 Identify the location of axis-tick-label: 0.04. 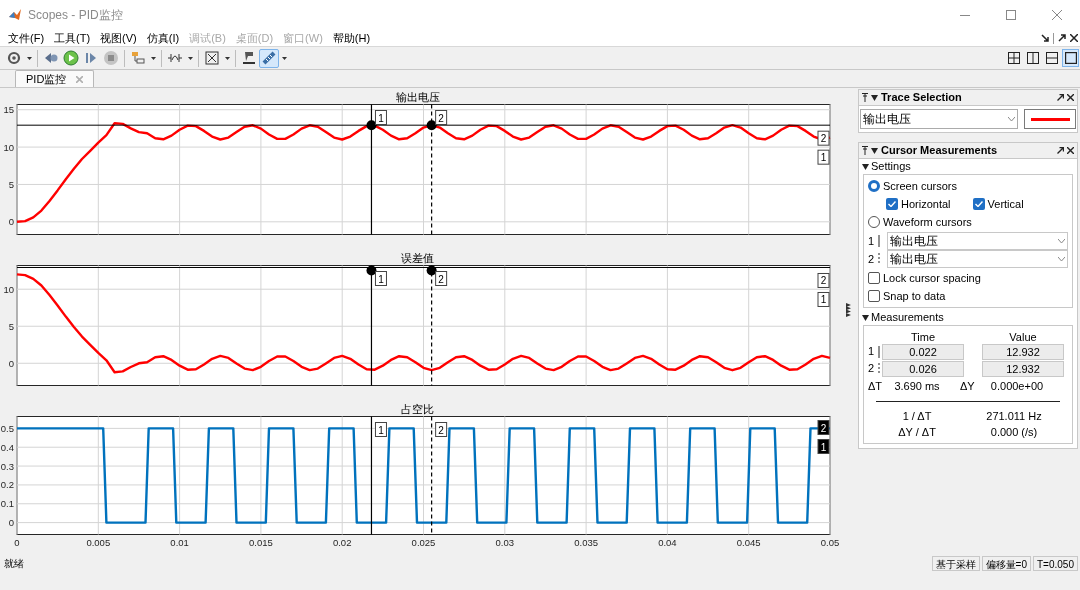
(667, 542).